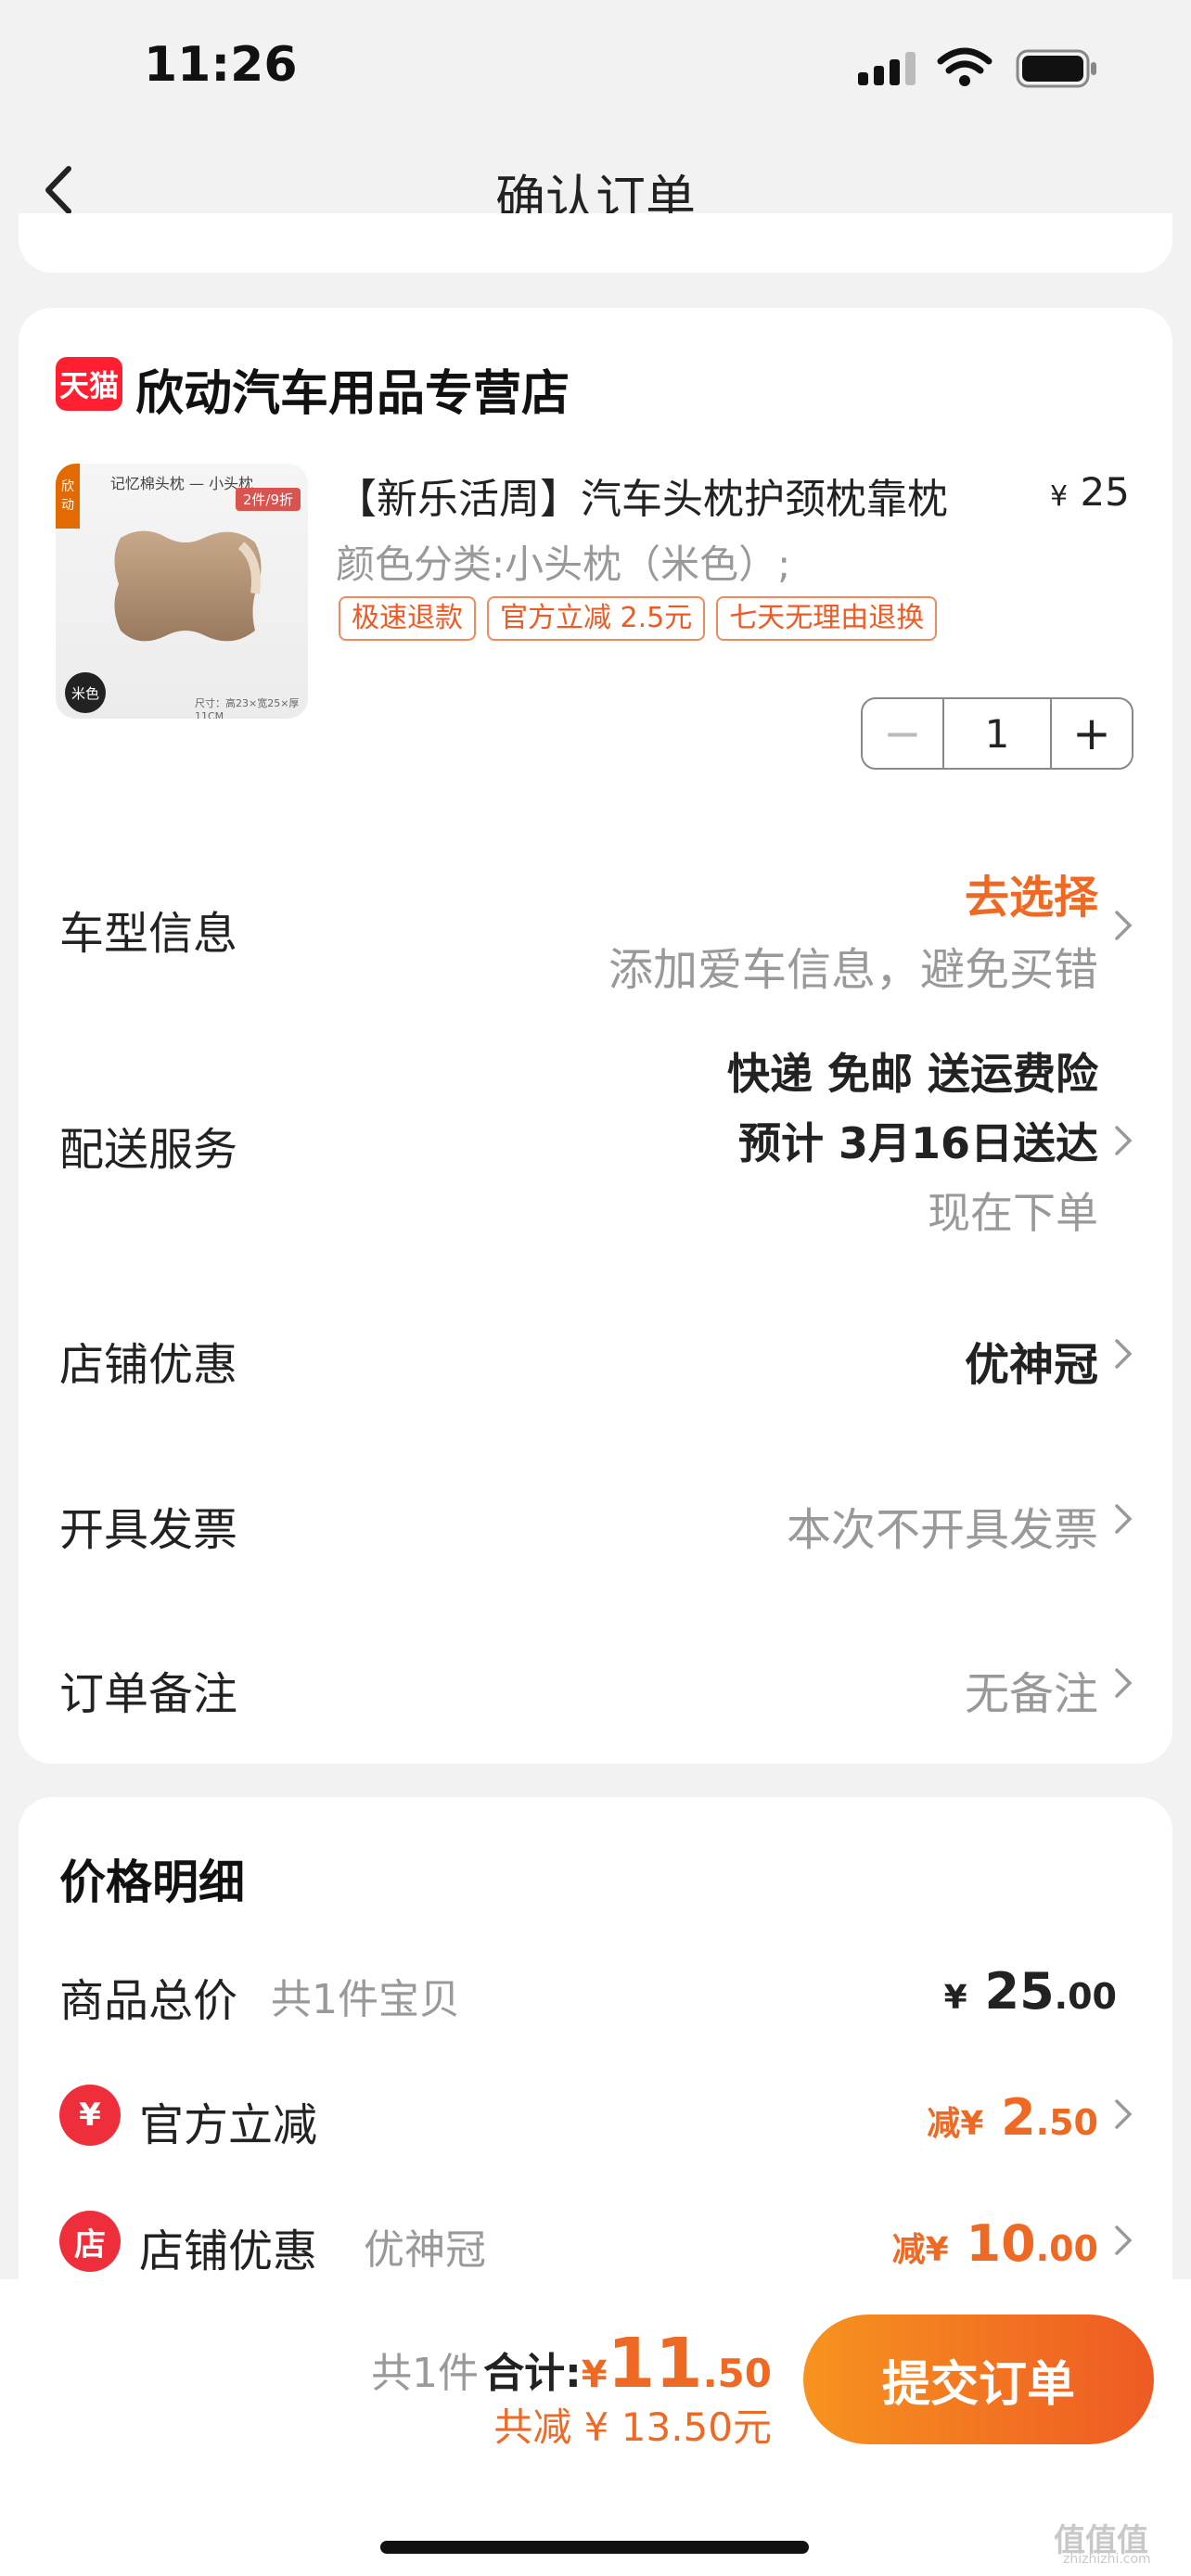 The height and width of the screenshot is (2576, 1191). Describe the element at coordinates (737, 2373) in the screenshot. I see `total-dec: .50` at that location.